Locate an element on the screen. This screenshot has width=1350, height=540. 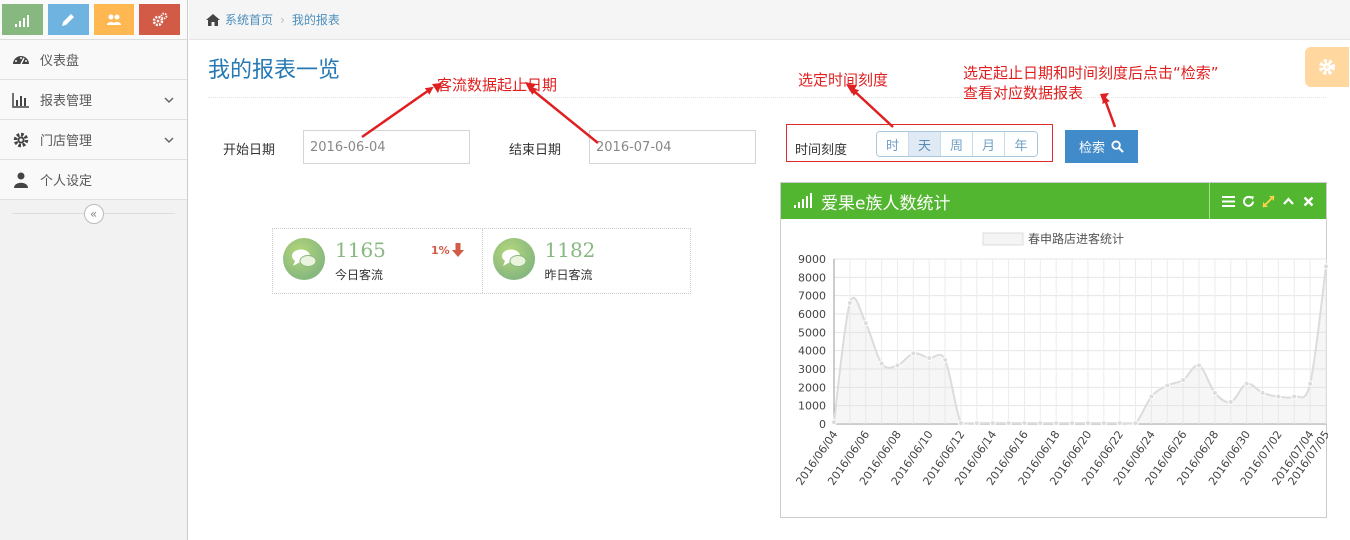
signal-icon is located at coordinates (22, 20).